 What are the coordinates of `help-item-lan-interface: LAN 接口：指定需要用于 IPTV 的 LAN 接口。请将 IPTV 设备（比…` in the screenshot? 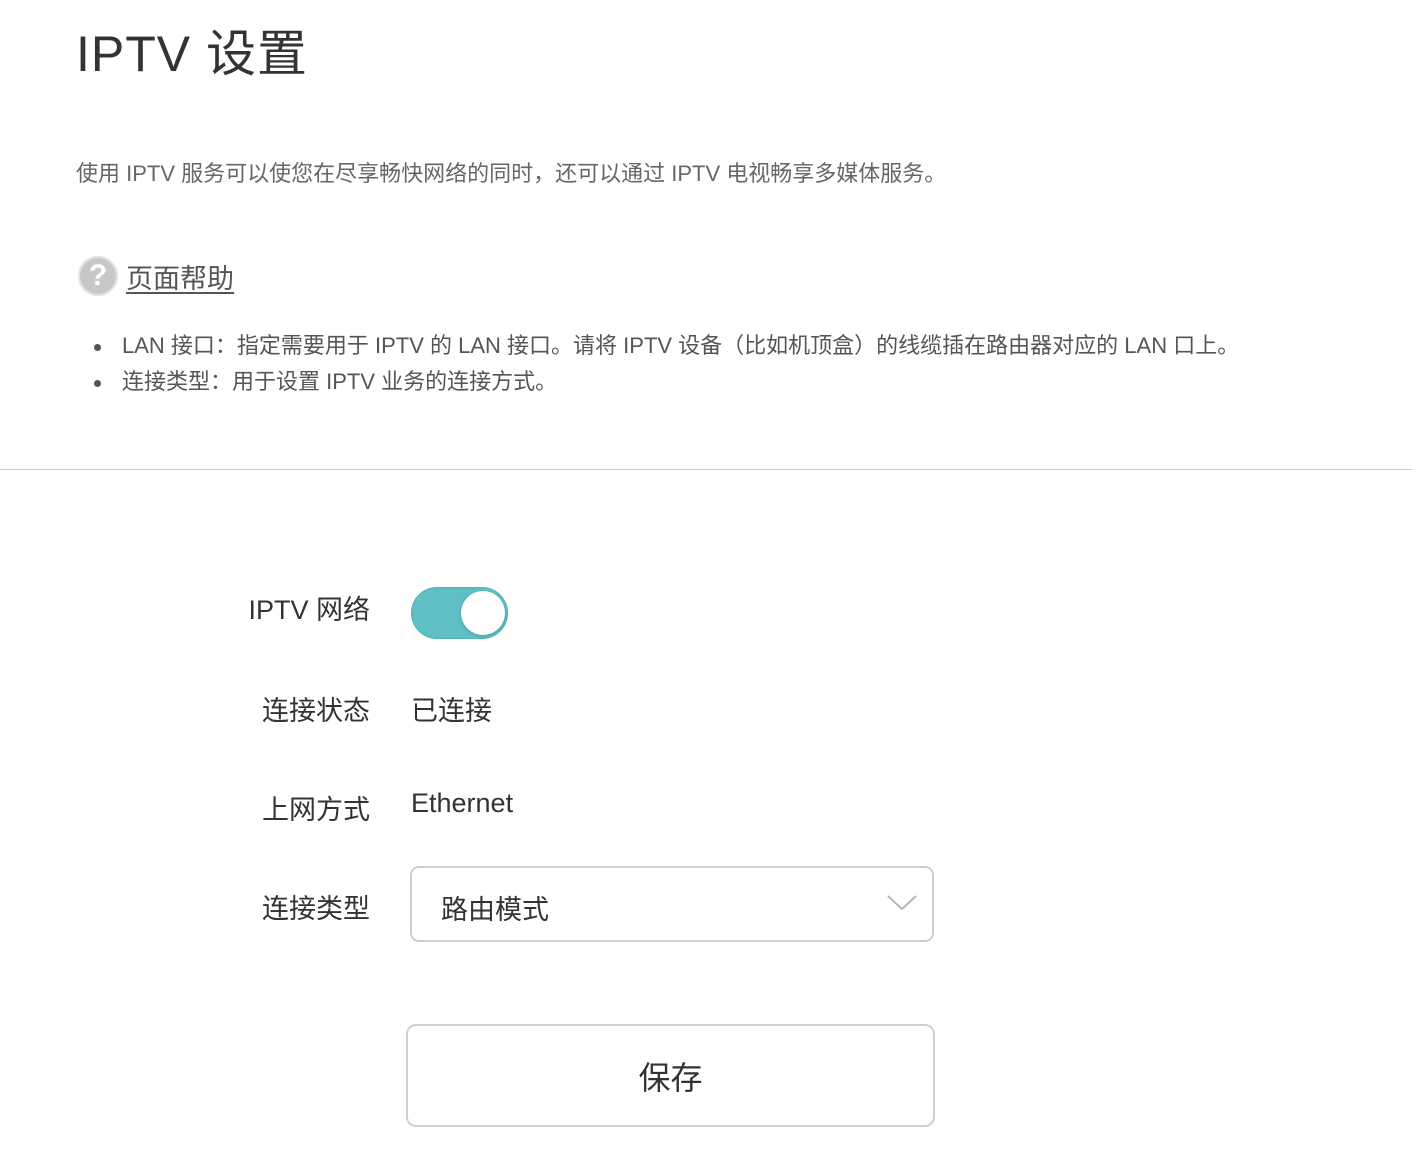 It's located at (664, 346).